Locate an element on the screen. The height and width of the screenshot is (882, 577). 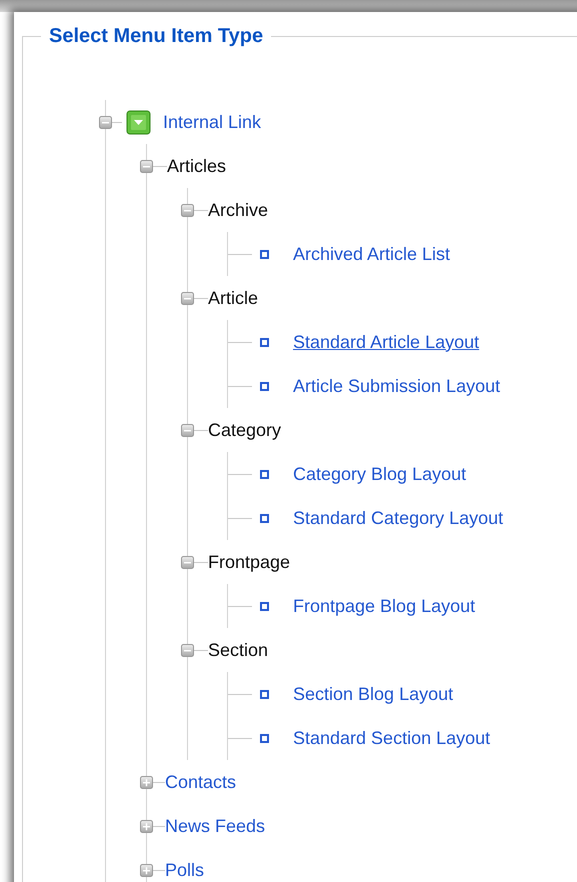
tree-node-label: Articles is located at coordinates (196, 166).